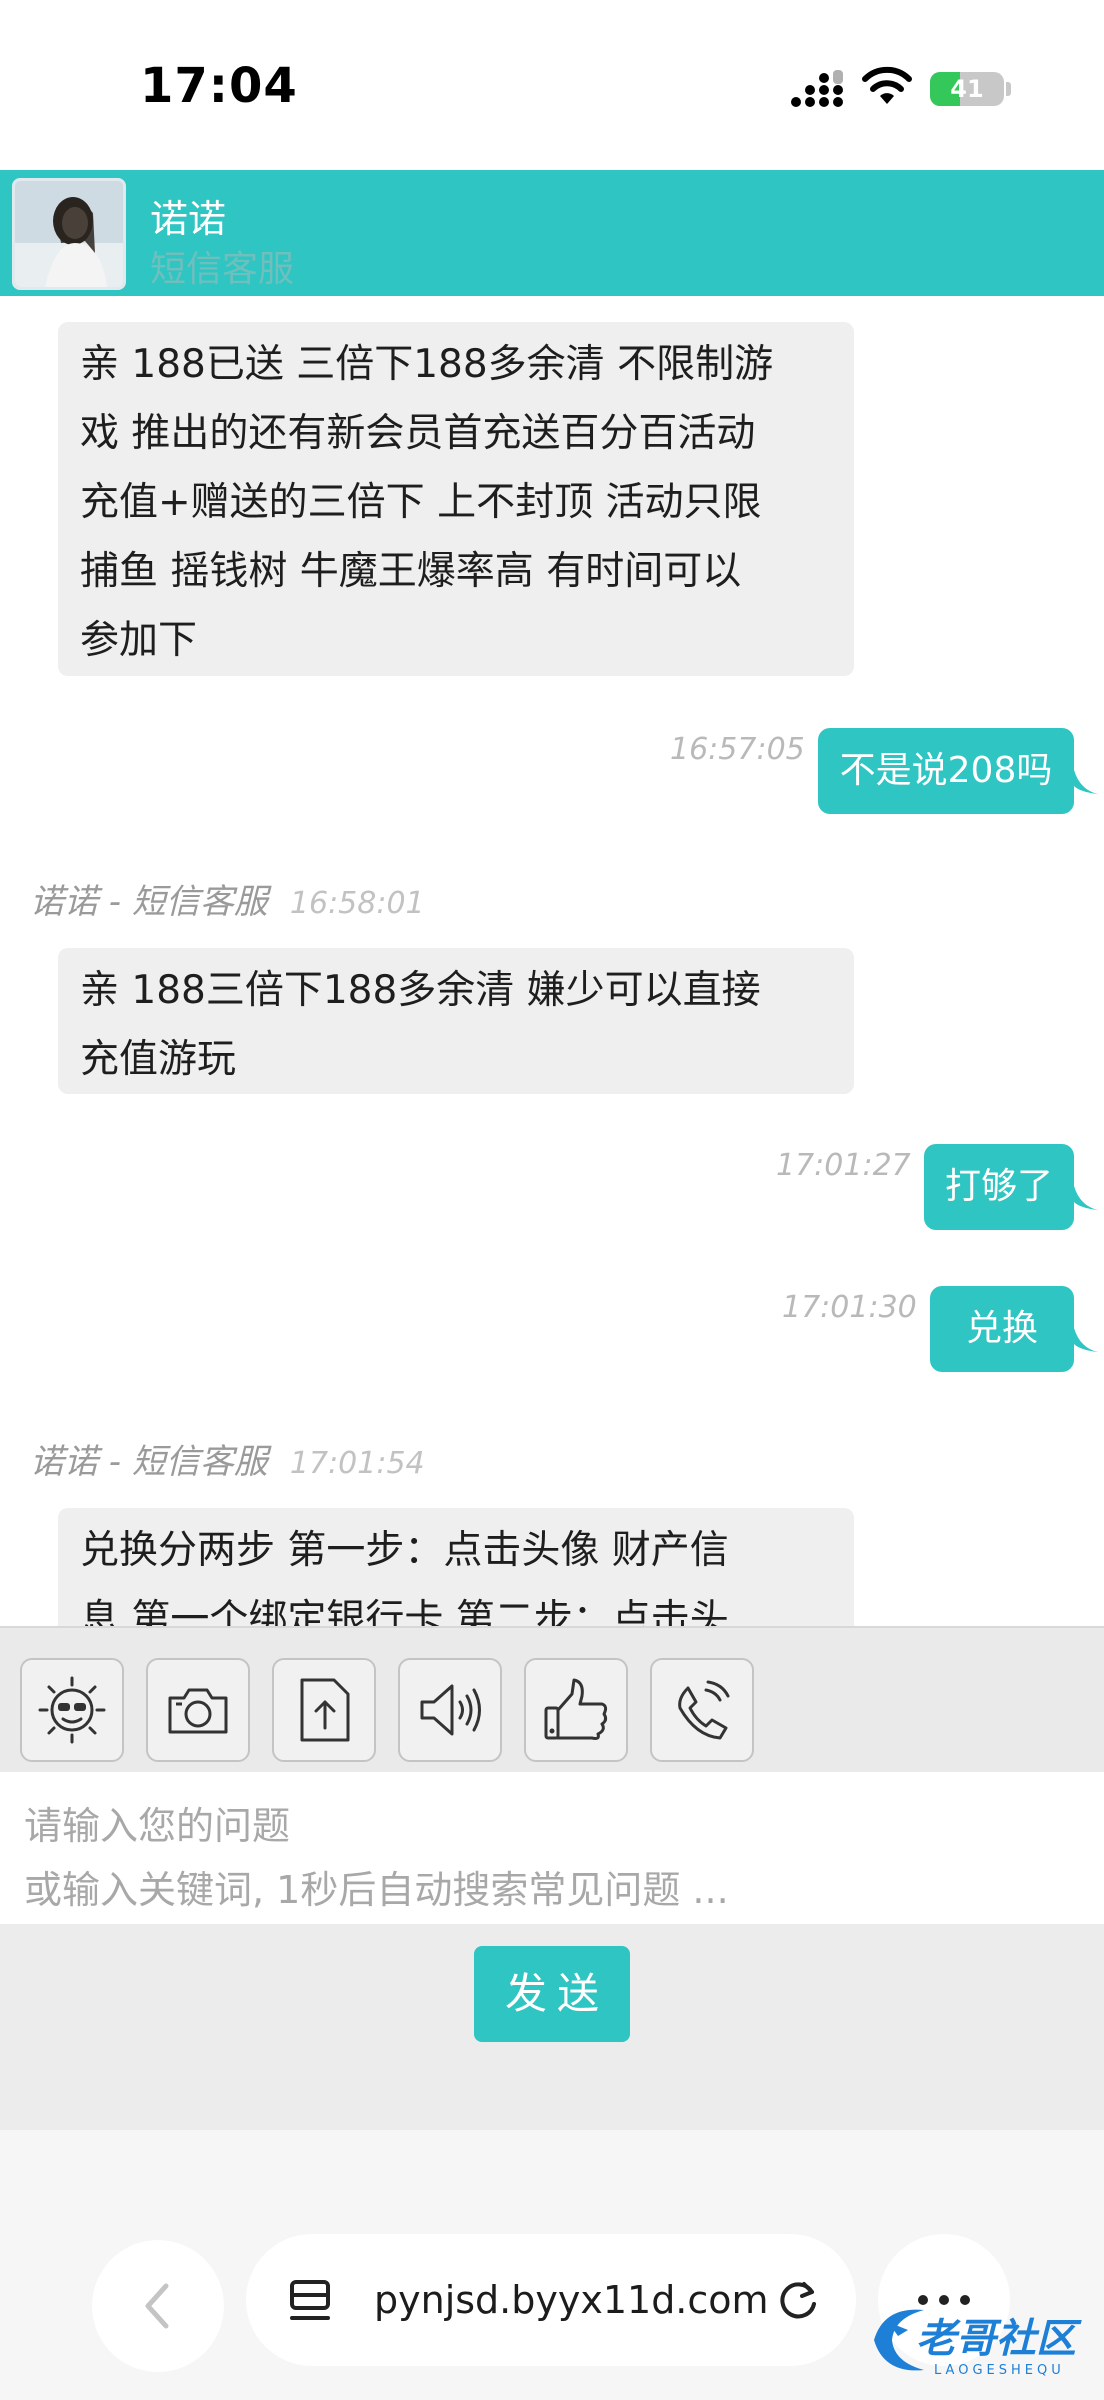 The height and width of the screenshot is (2400, 1104). Describe the element at coordinates (357, 903) in the screenshot. I see `message-timestamp: 16:58:01` at that location.